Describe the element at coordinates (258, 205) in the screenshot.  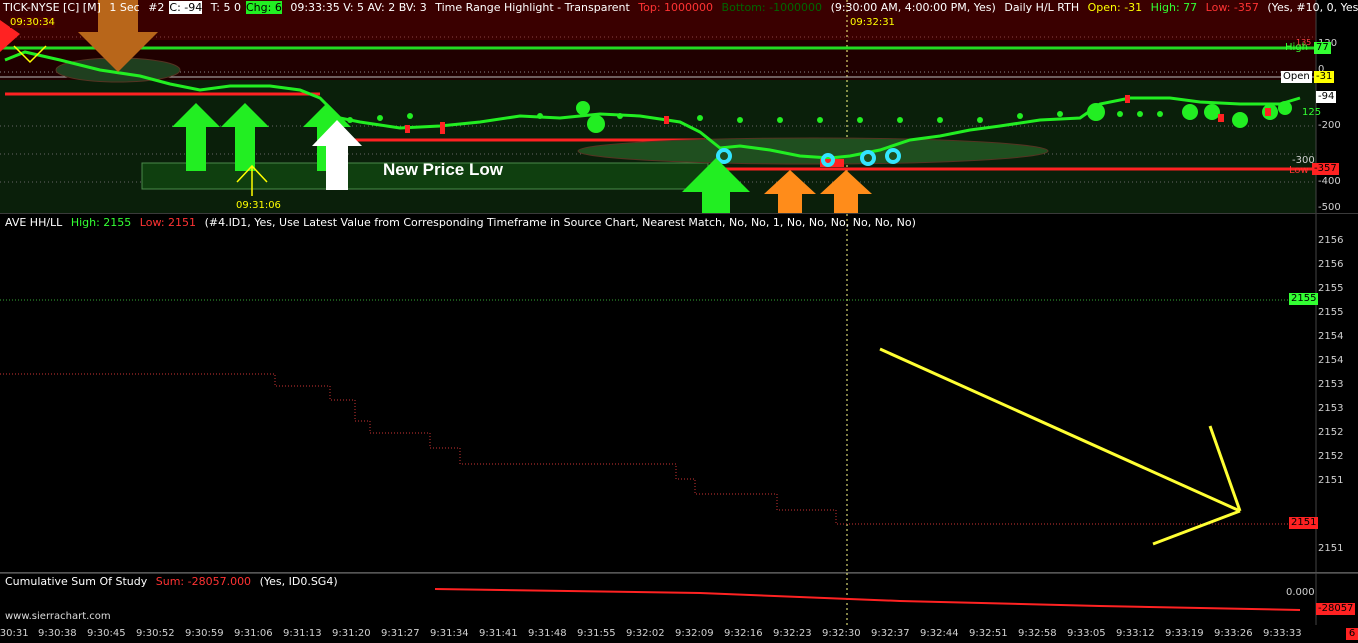
I see `time-marker-bottom: 09:31:06` at that location.